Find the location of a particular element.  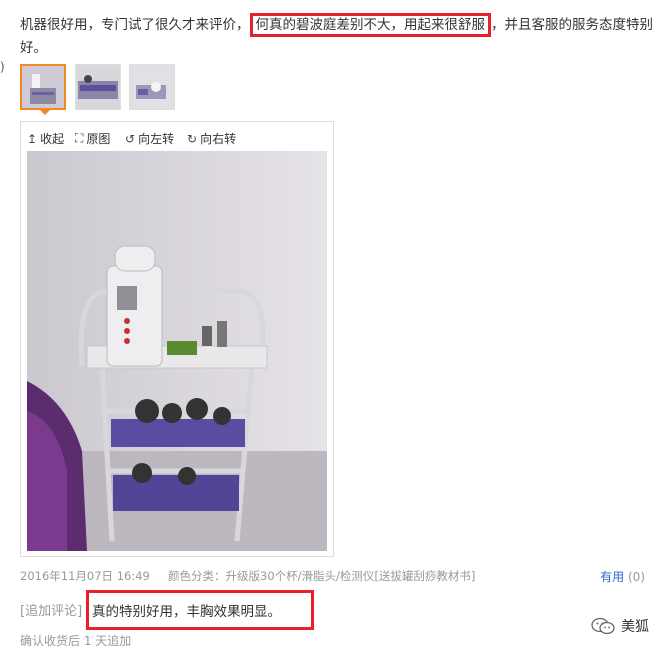

wechat-icon is located at coordinates (603, 626).